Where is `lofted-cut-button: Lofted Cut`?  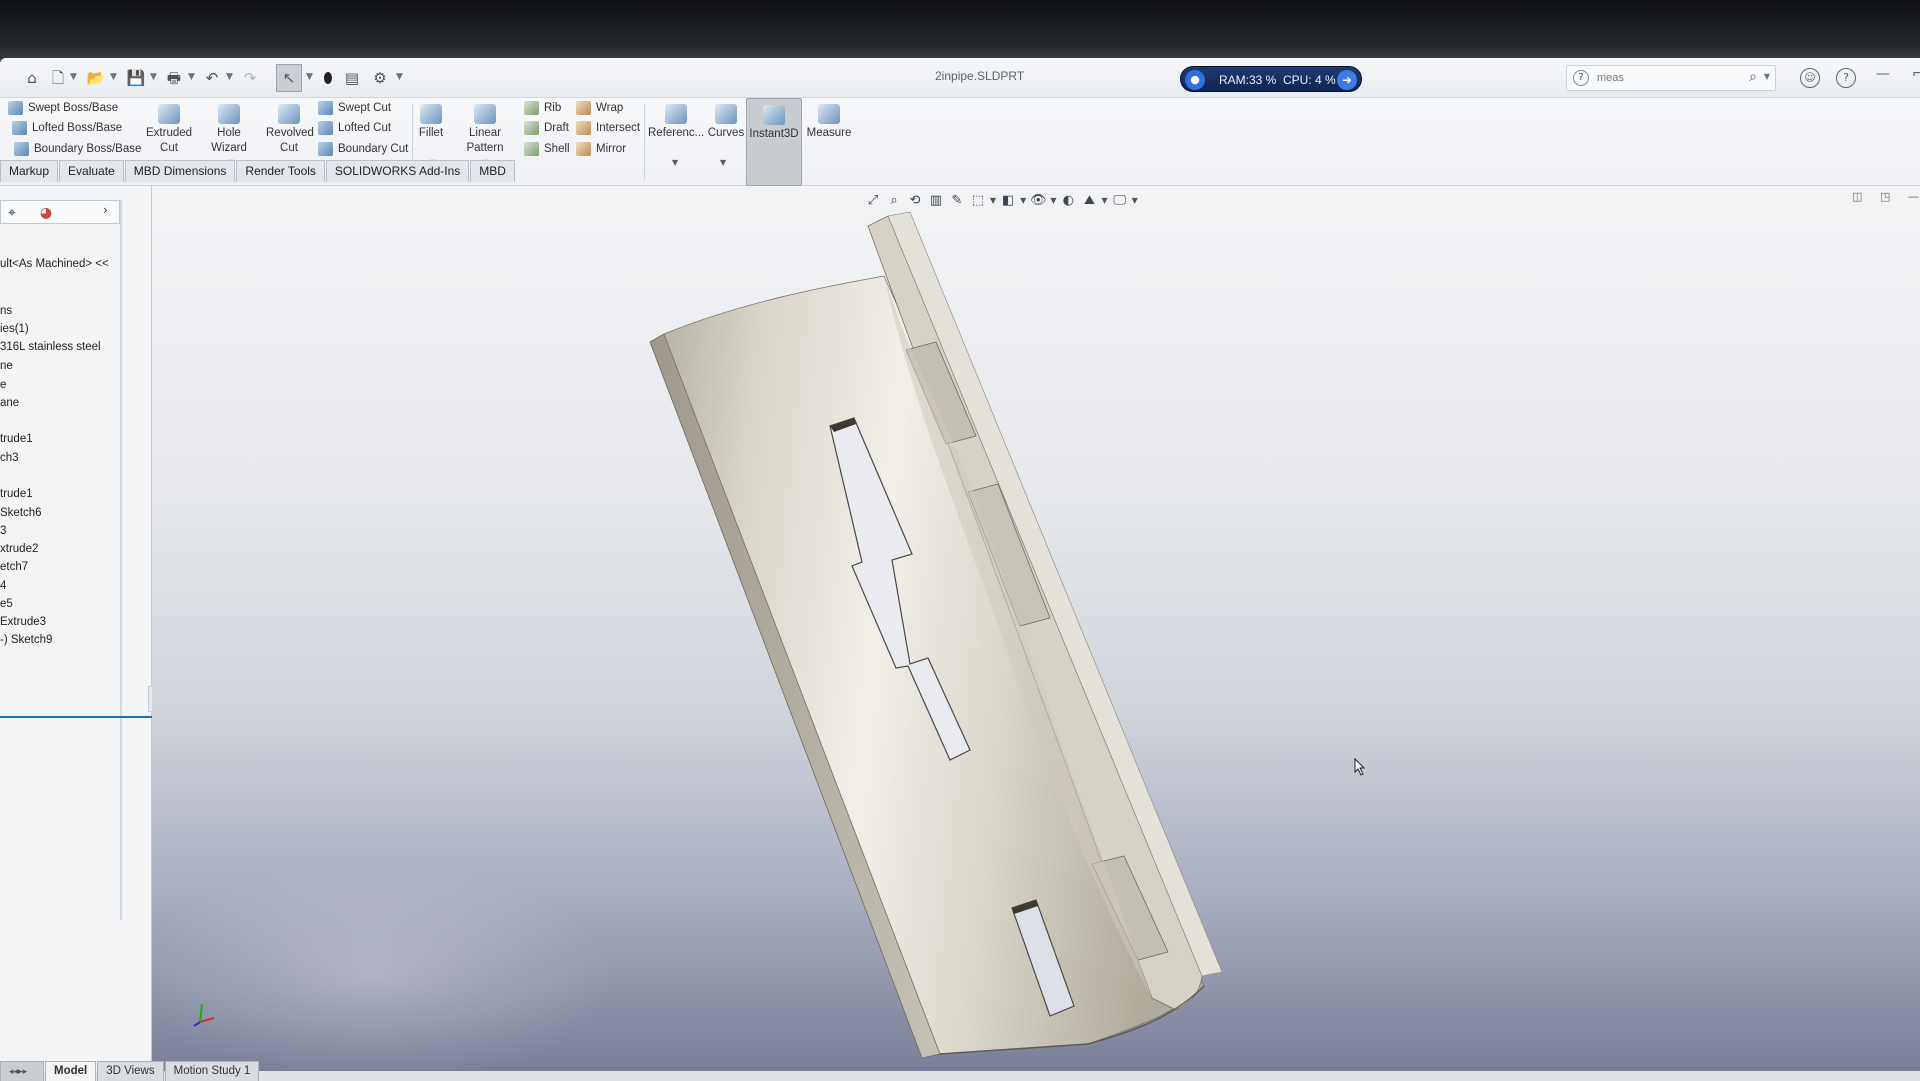
lofted-cut-button: Lofted Cut is located at coordinates (354, 128).